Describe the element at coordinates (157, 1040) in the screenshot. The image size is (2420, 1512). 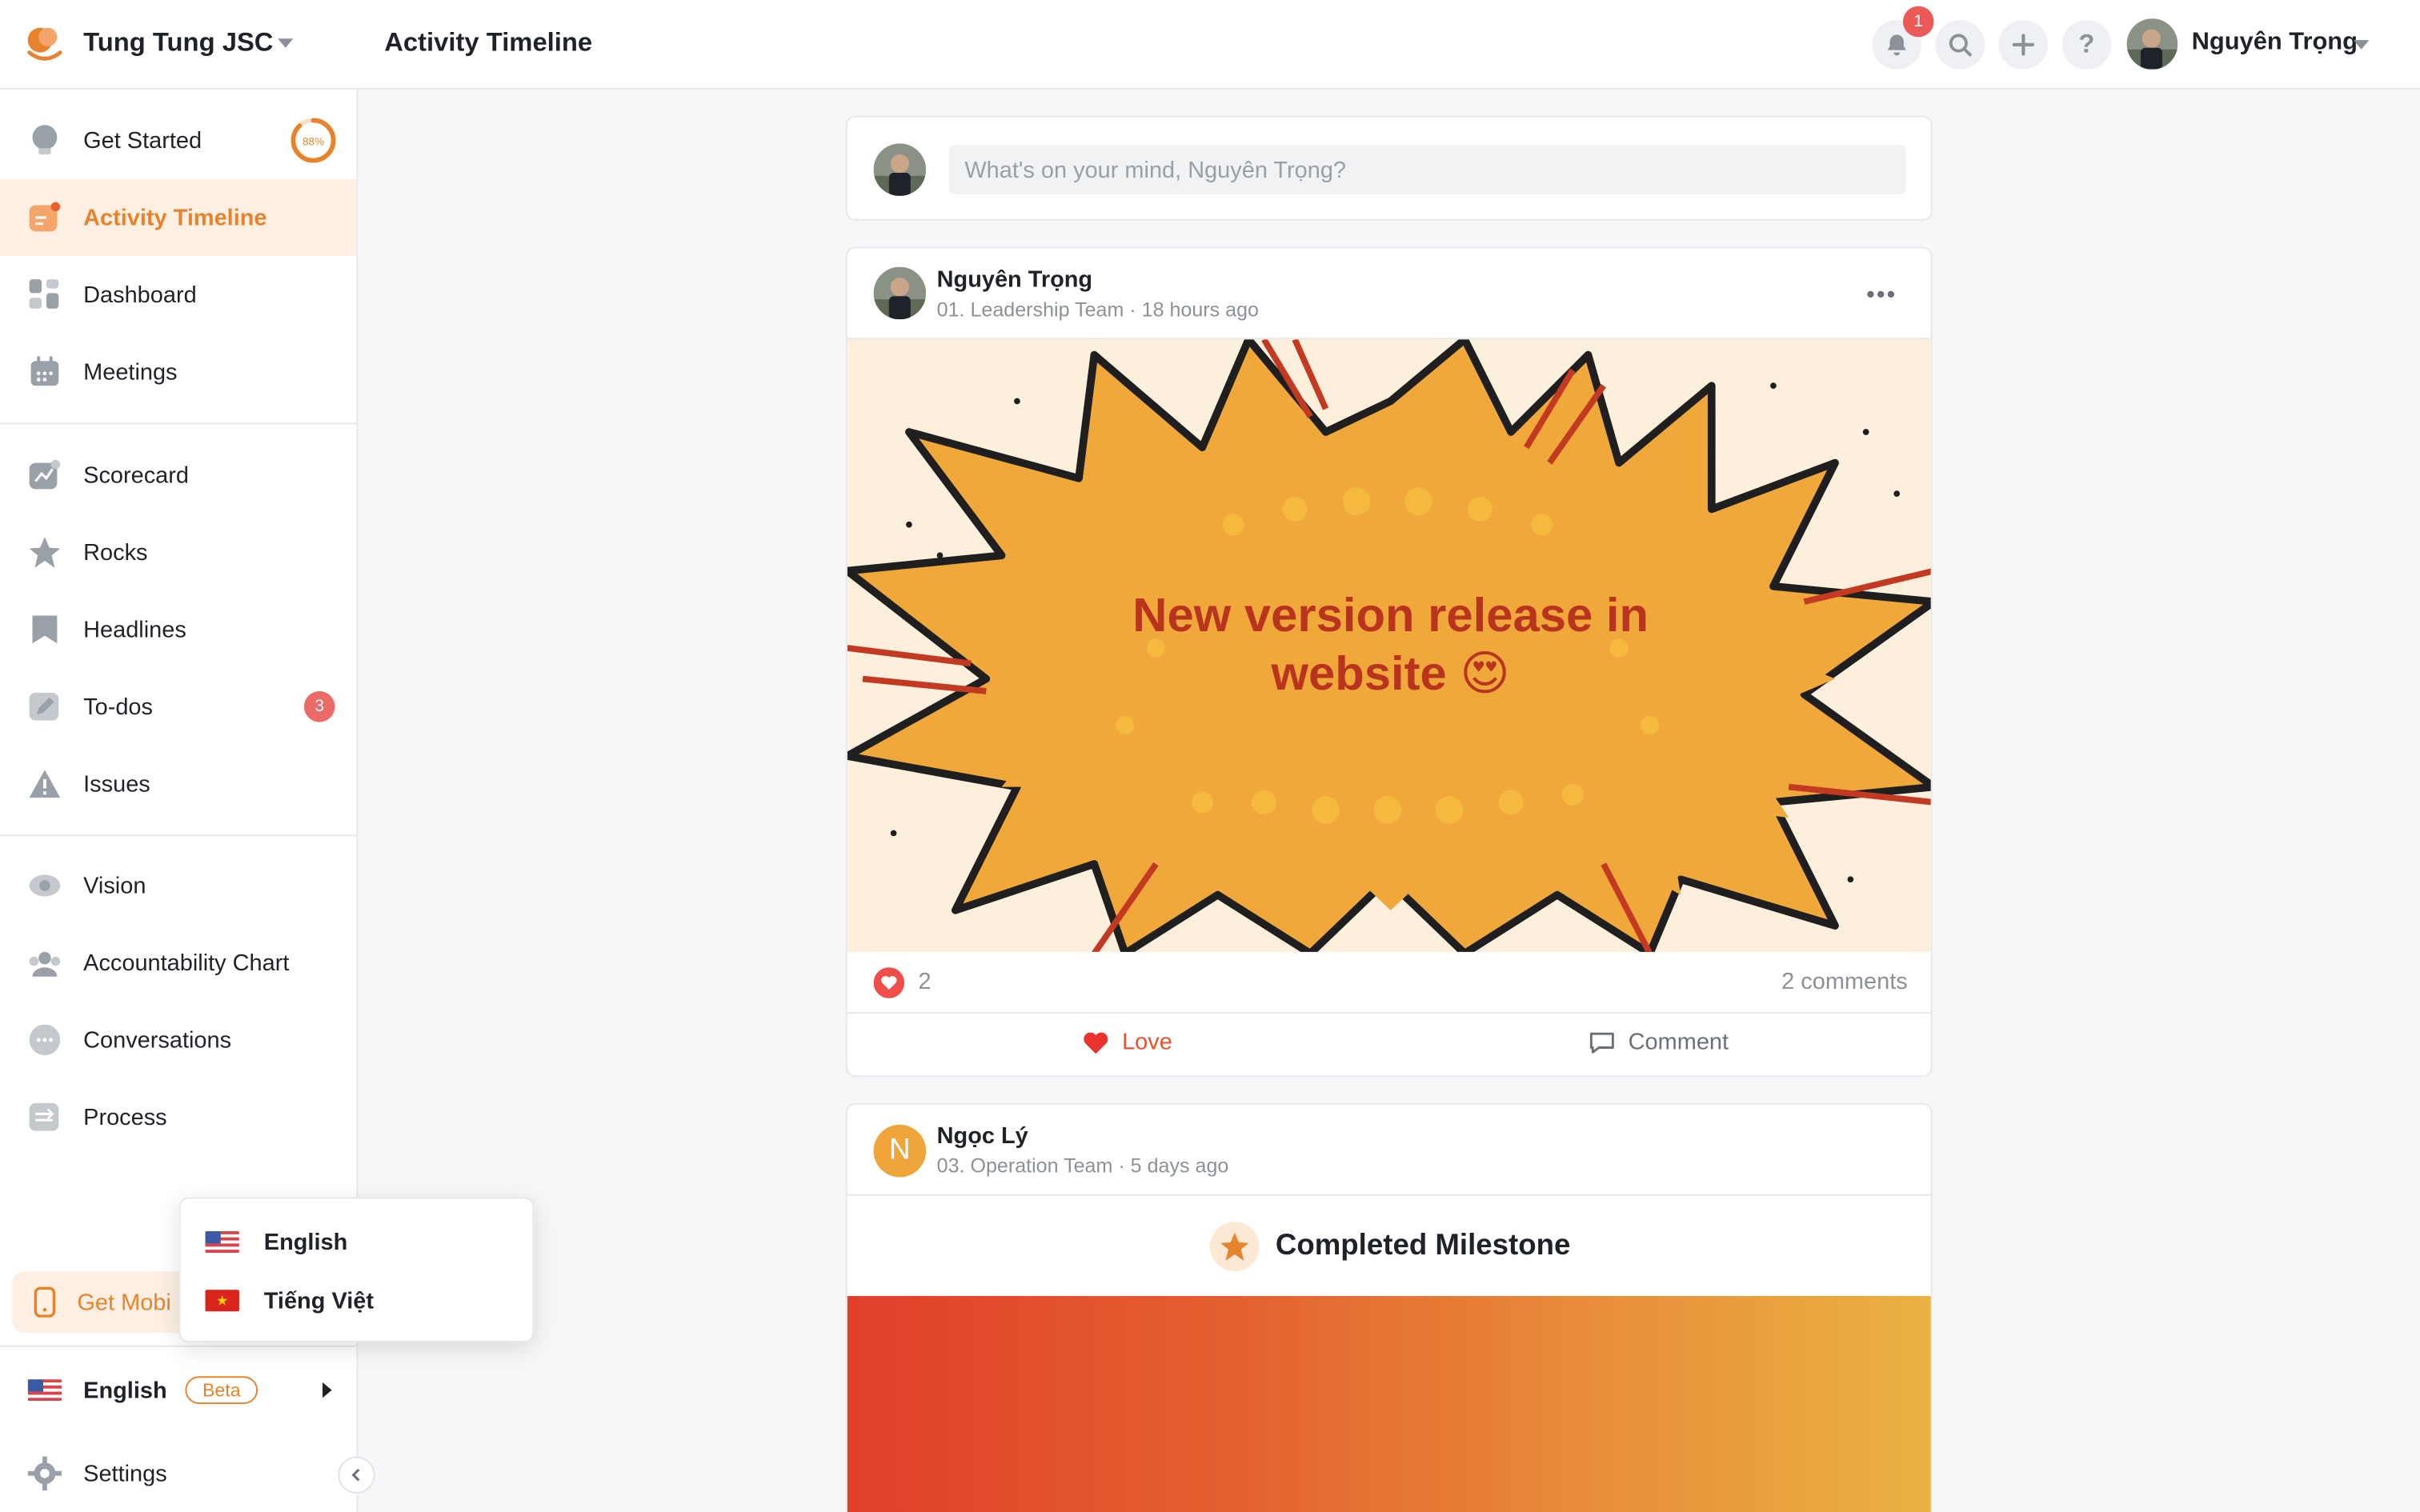
I see `sidebar-item-label: Conversations` at that location.